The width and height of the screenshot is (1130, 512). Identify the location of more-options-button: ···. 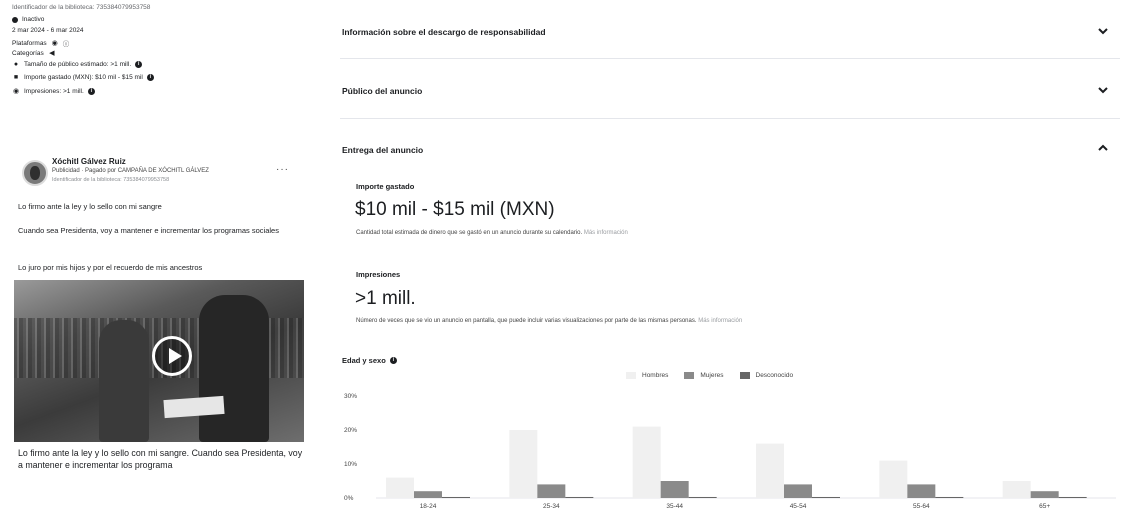
(282, 169).